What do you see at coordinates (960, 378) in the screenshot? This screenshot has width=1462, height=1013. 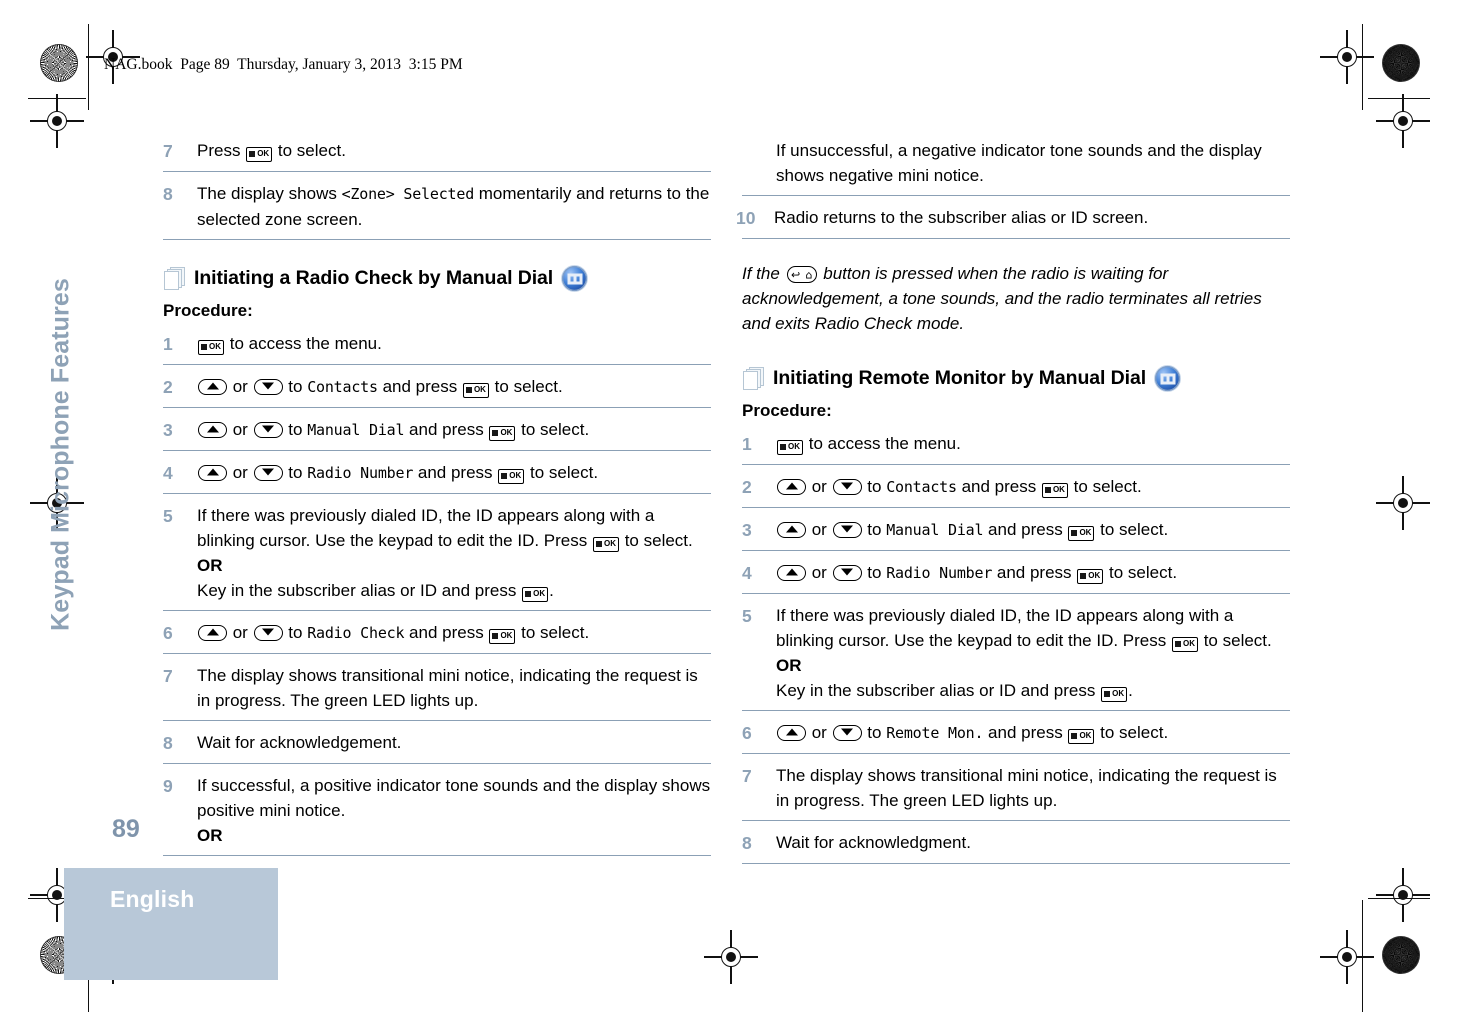 I see `section-title: Initiating Remote Monitor by Manual Dial` at bounding box center [960, 378].